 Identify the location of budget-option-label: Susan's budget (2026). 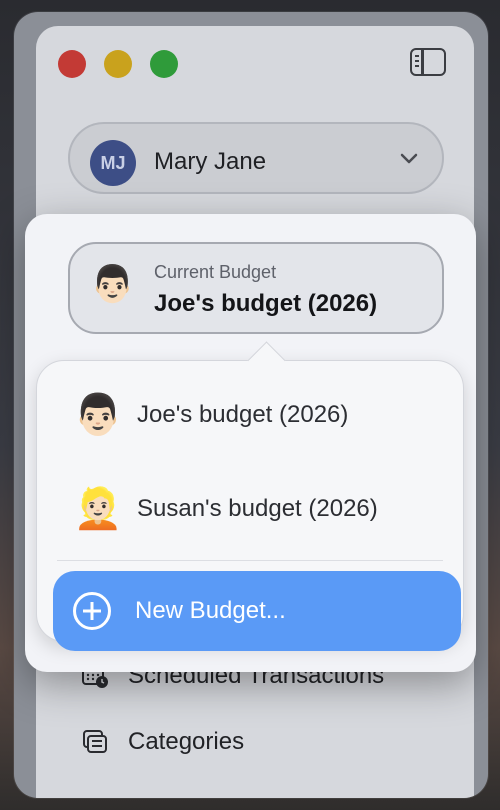
(257, 508).